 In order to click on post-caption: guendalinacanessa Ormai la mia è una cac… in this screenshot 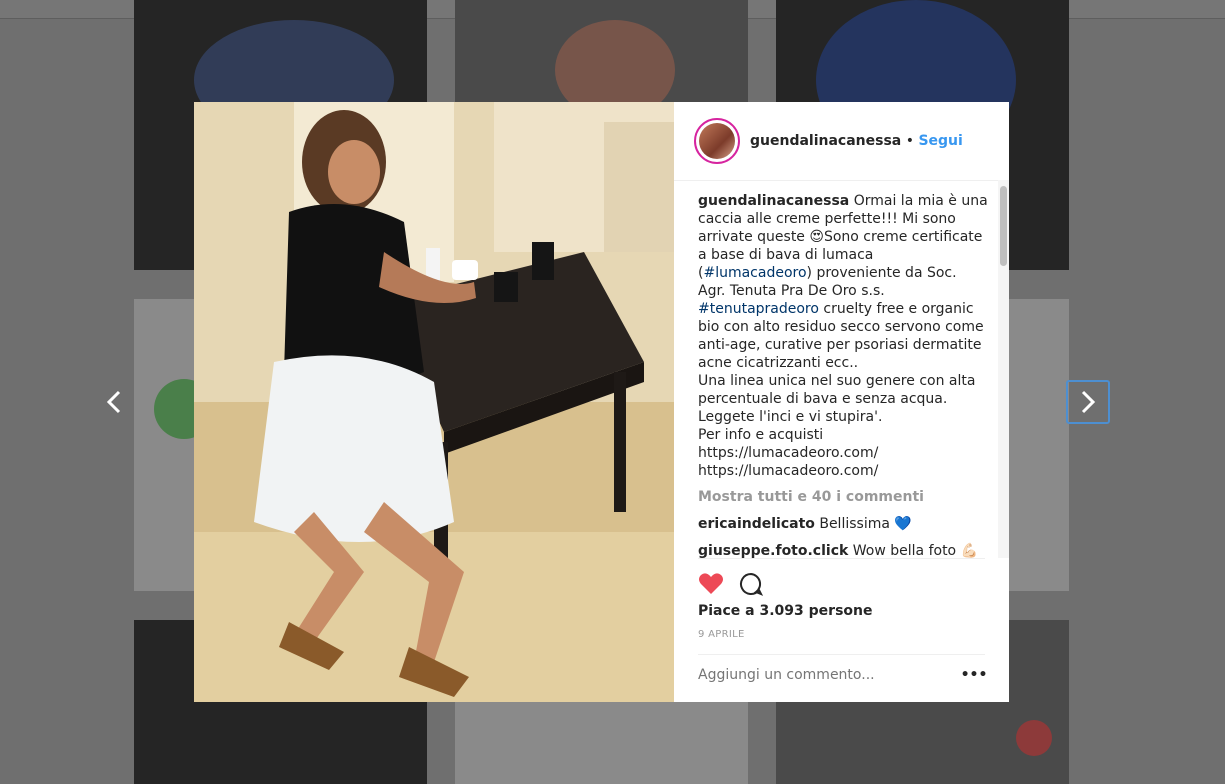, I will do `click(843, 336)`.